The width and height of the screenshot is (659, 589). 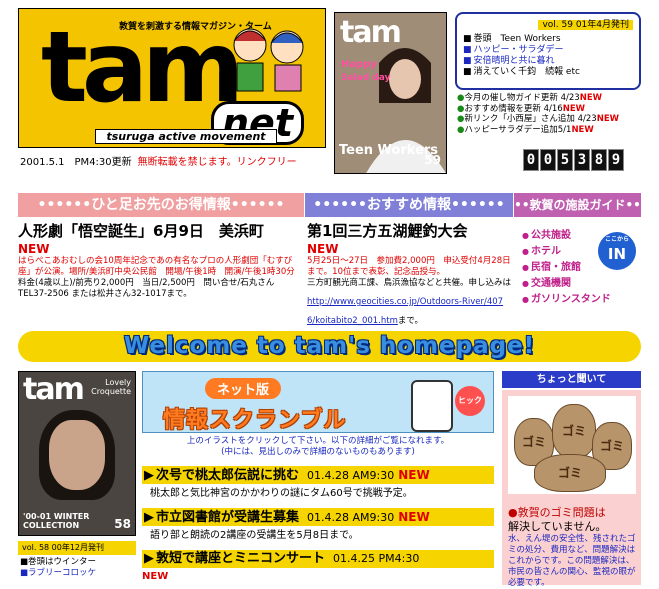 I want to click on net-edition-badge: ネット版, so click(x=243, y=388).